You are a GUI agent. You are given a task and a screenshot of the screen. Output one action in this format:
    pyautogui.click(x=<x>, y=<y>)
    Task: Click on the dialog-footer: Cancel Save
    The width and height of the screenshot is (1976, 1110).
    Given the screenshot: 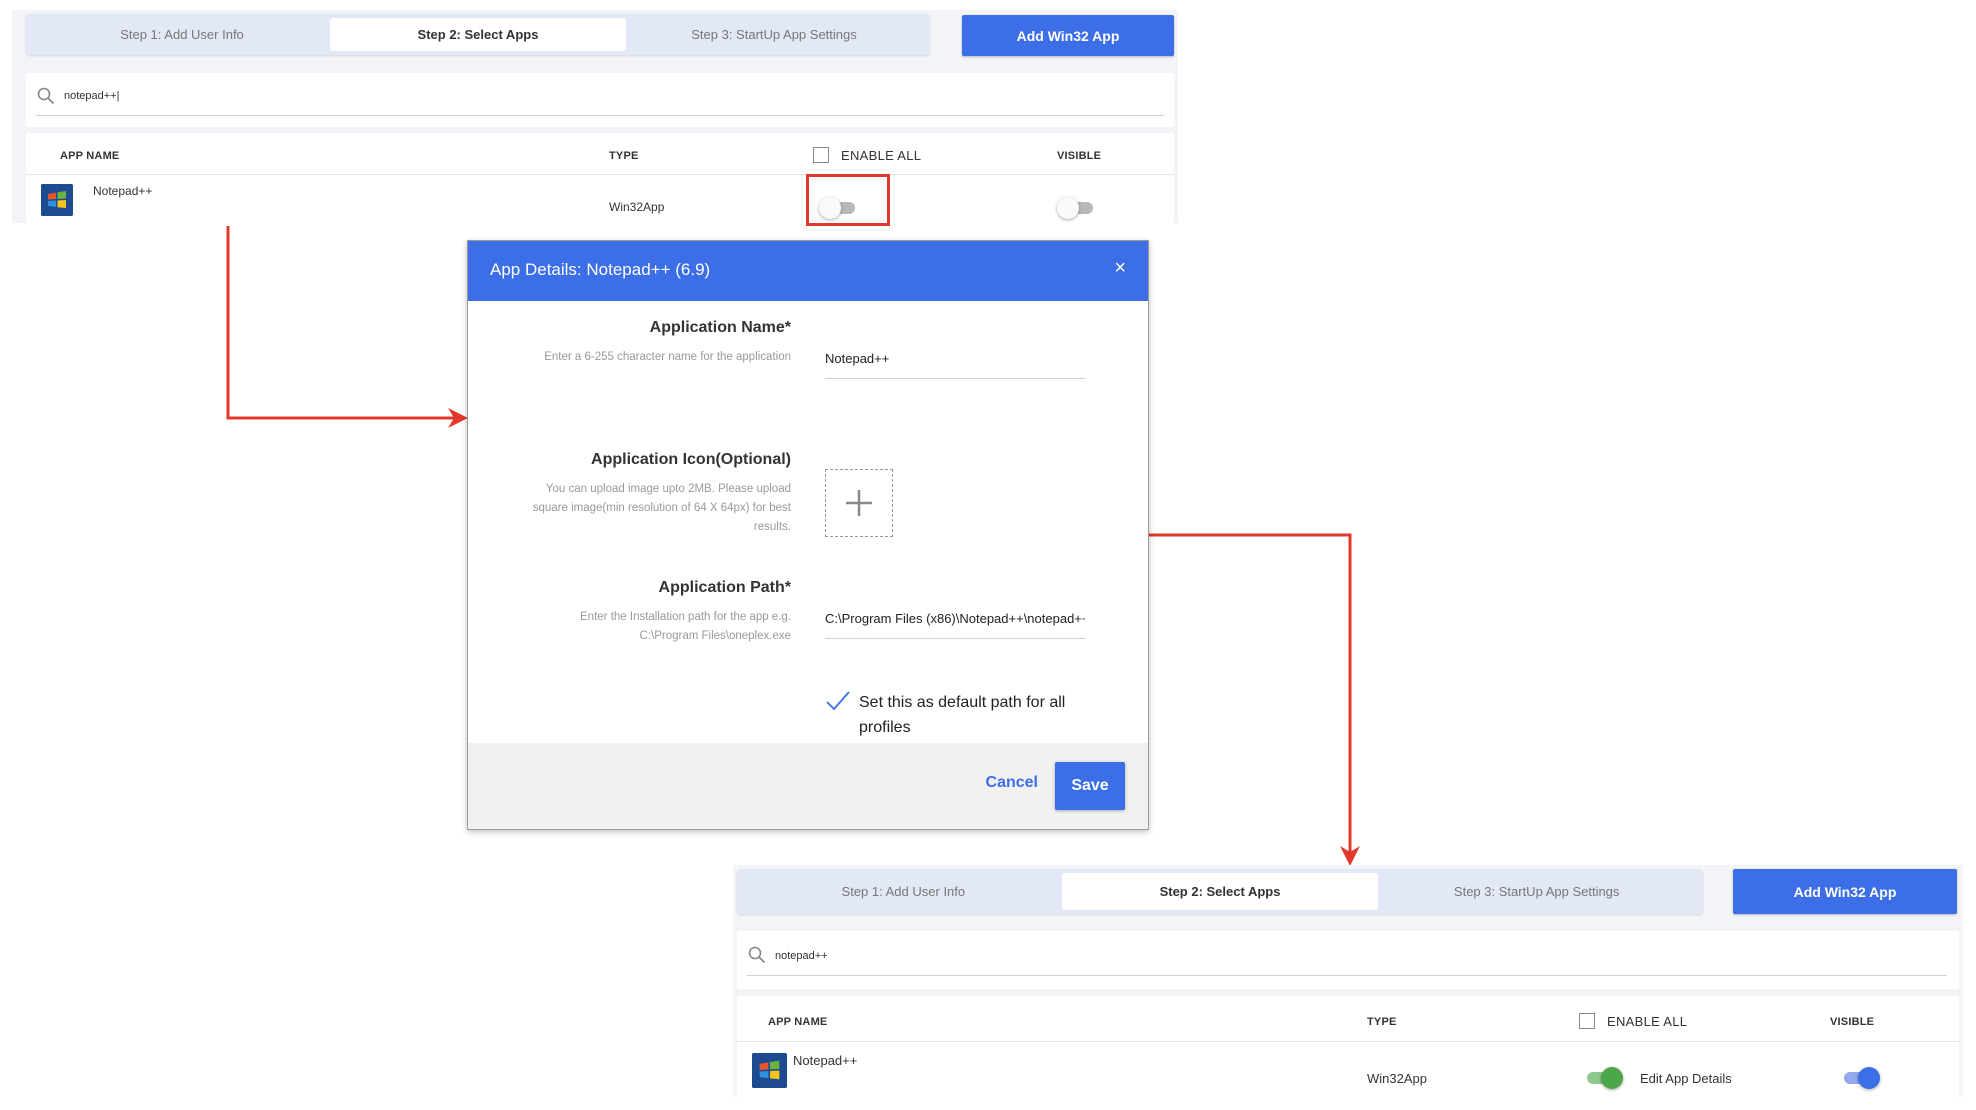 What is the action you would take?
    pyautogui.click(x=808, y=786)
    